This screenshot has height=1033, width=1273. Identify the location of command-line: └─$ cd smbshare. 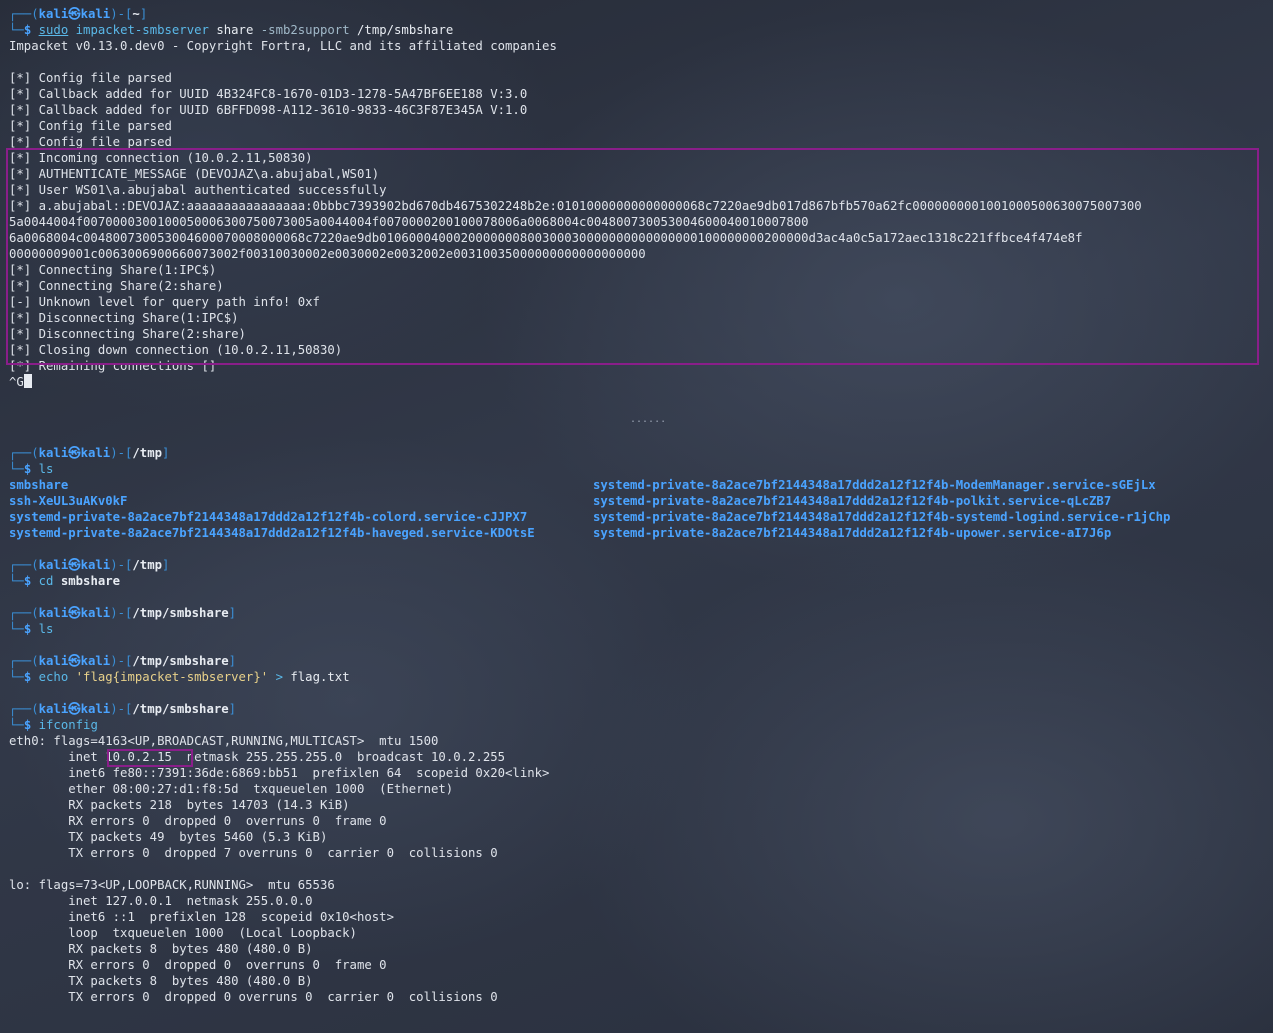
(65, 581).